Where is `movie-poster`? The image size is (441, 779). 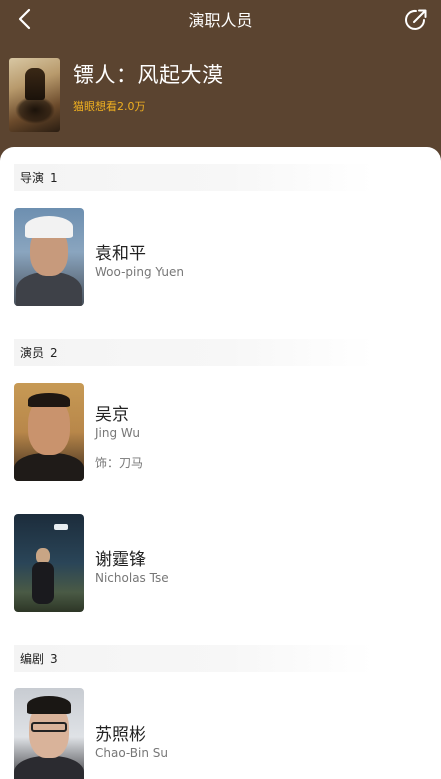
movie-poster is located at coordinates (34, 95).